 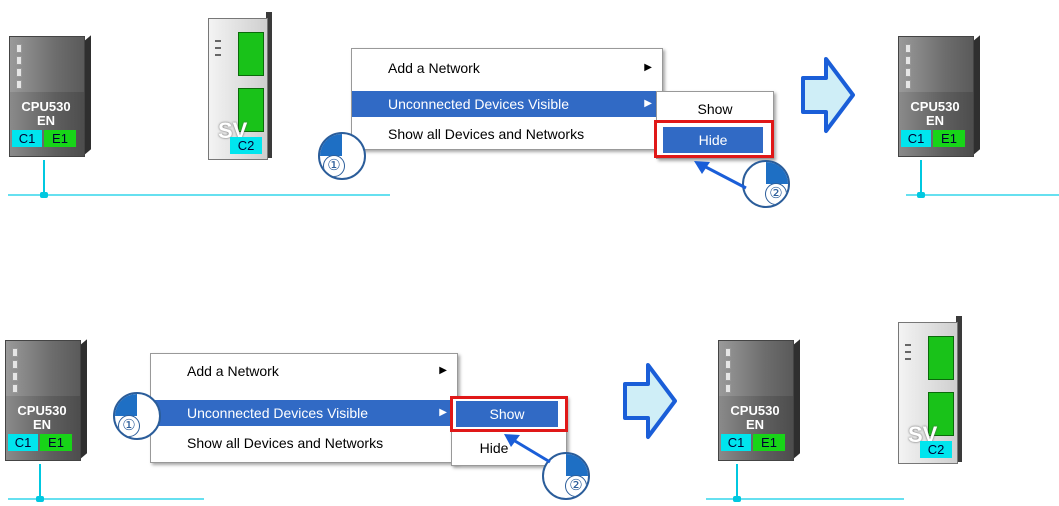 I want to click on cpu-label: CPU530 EN, so click(x=46, y=113).